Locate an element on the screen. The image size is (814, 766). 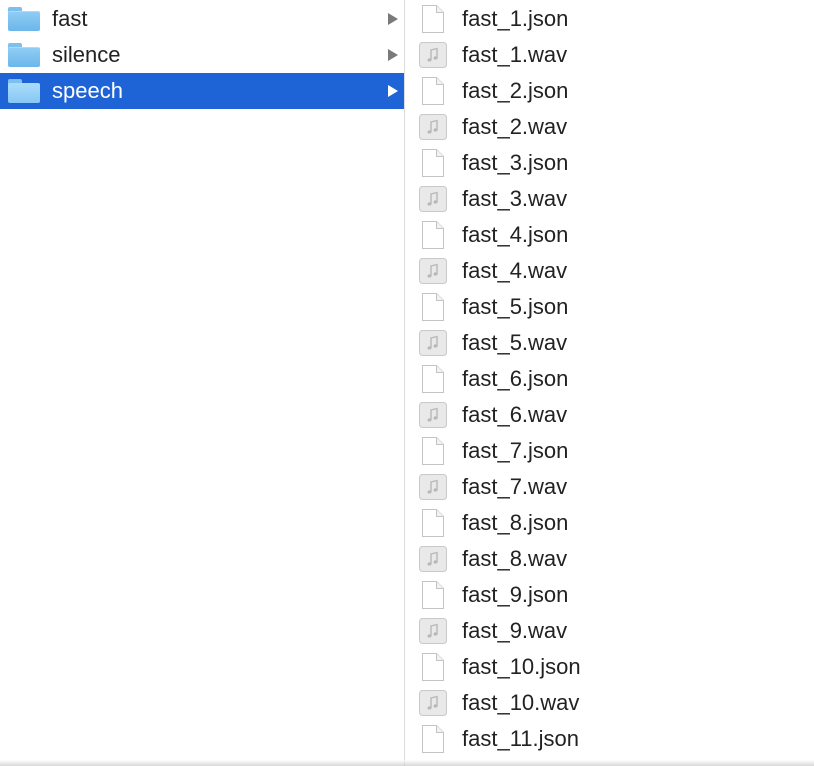
file-name: fast_9.wav is located at coordinates (515, 630).